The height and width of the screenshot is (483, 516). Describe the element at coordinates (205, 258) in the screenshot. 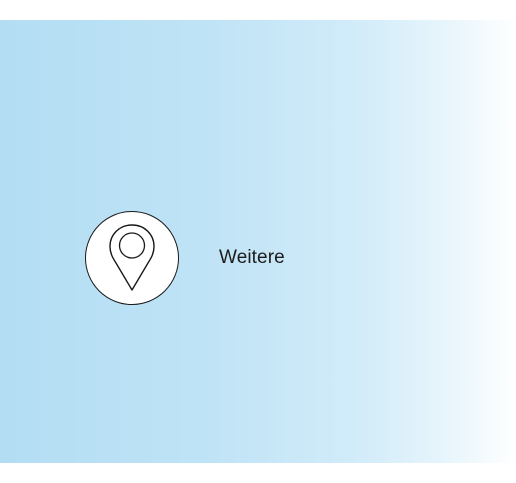

I see `location-item-weitere: Weitere` at that location.